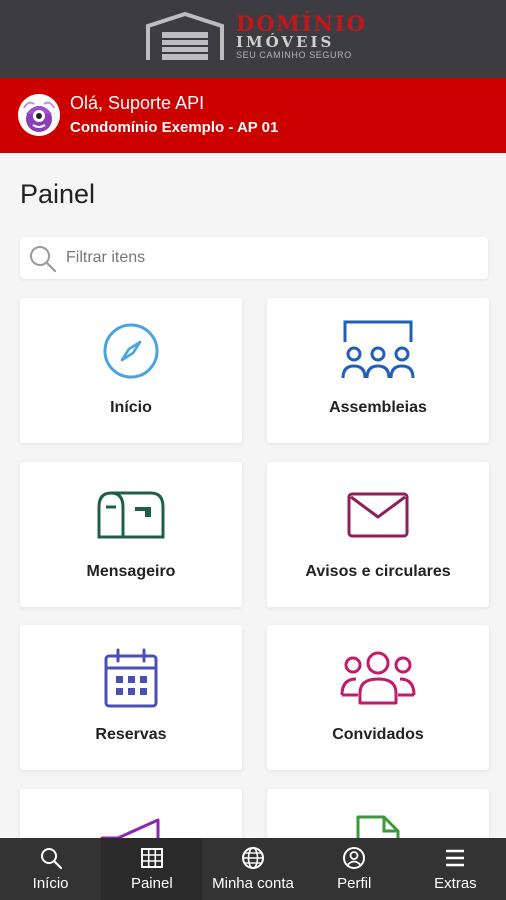 Image resolution: width=506 pixels, height=900 pixels. Describe the element at coordinates (185, 36) in the screenshot. I see `house-logo-icon` at that location.